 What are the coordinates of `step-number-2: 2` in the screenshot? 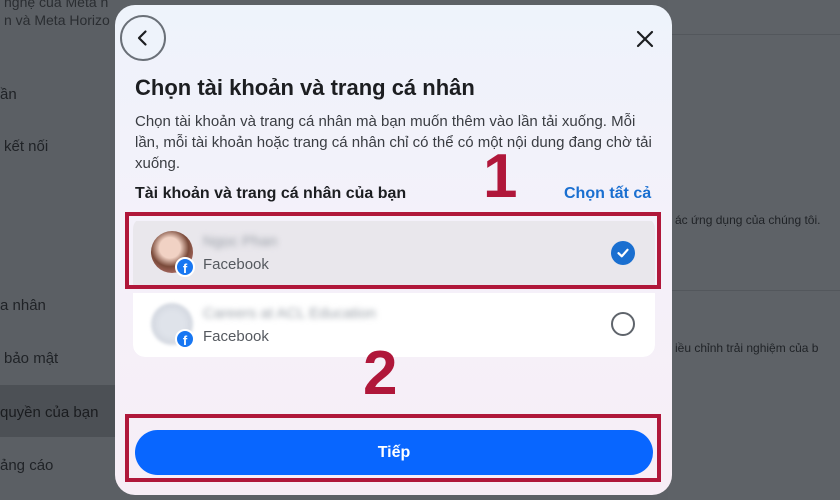 It's located at (380, 373).